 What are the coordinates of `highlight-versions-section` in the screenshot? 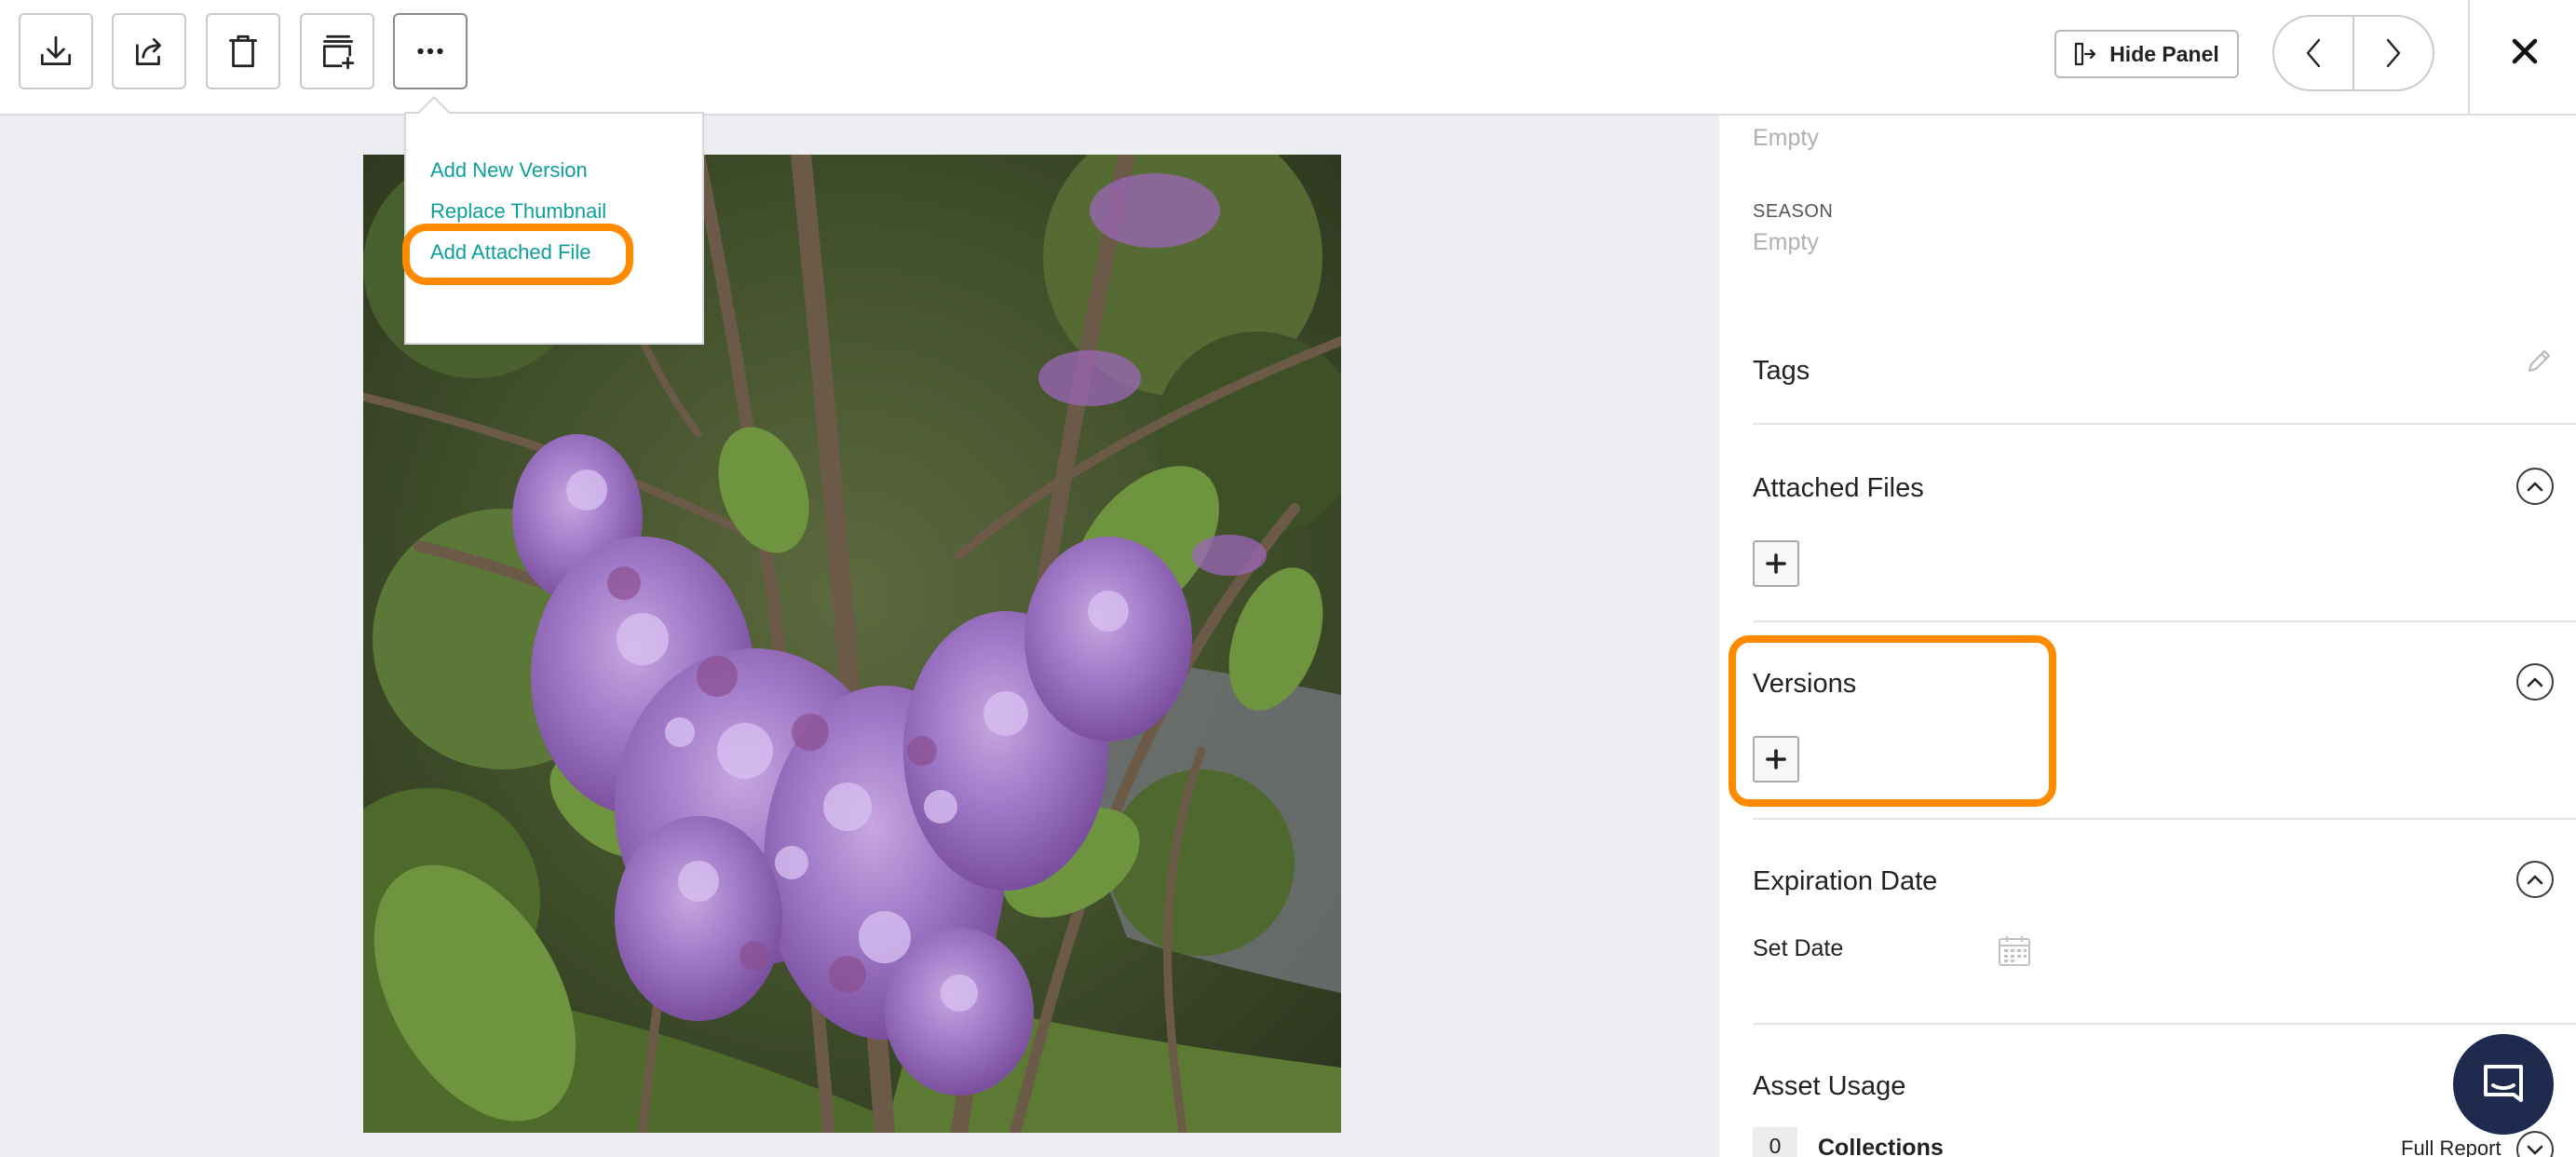 It's located at (1892, 721).